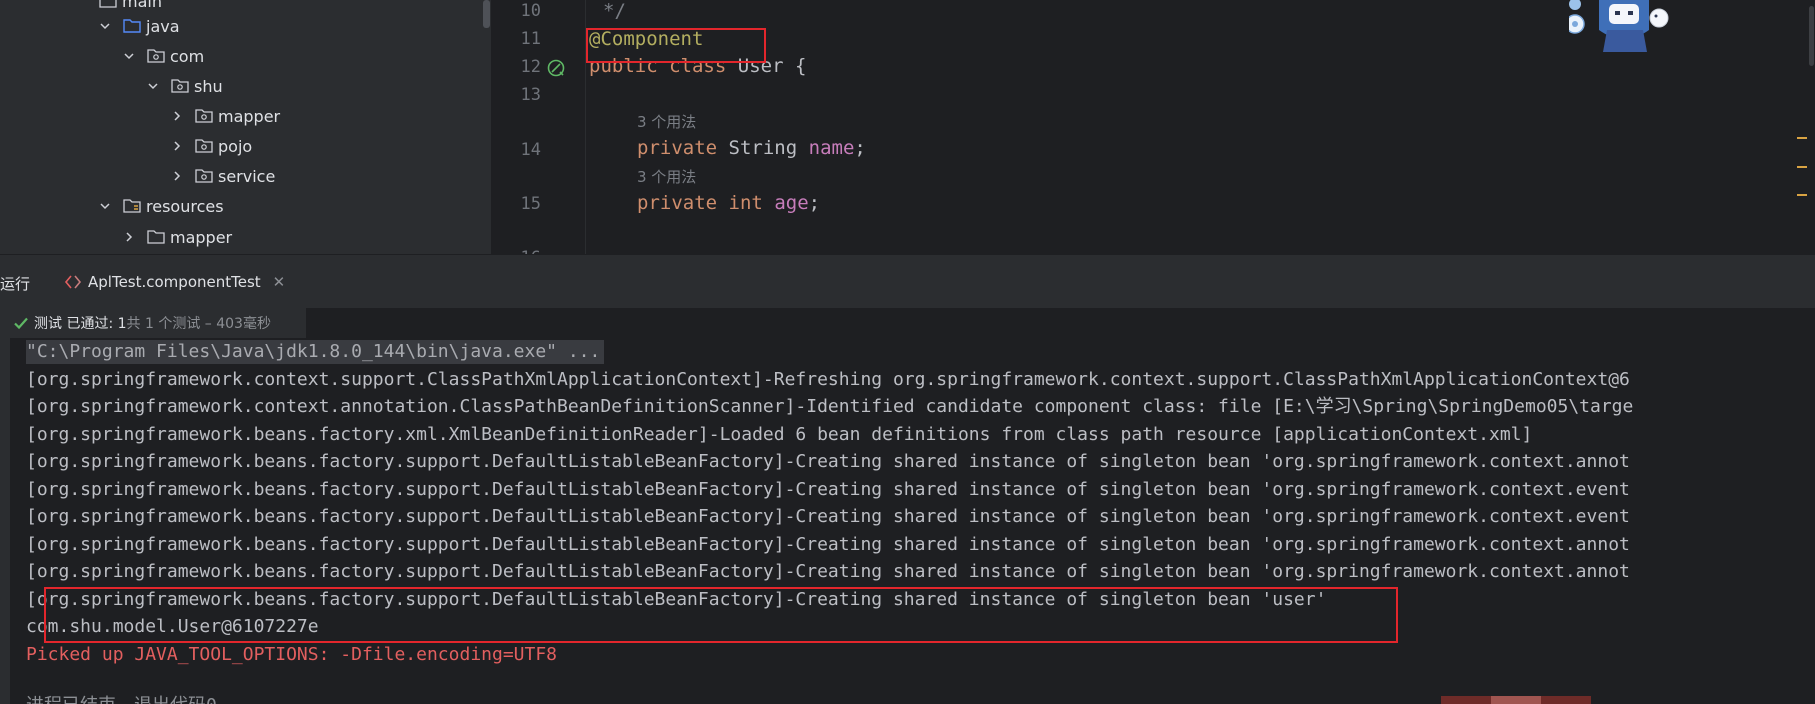 The image size is (1815, 704). Describe the element at coordinates (800, 66) in the screenshot. I see `open-brace: {` at that location.